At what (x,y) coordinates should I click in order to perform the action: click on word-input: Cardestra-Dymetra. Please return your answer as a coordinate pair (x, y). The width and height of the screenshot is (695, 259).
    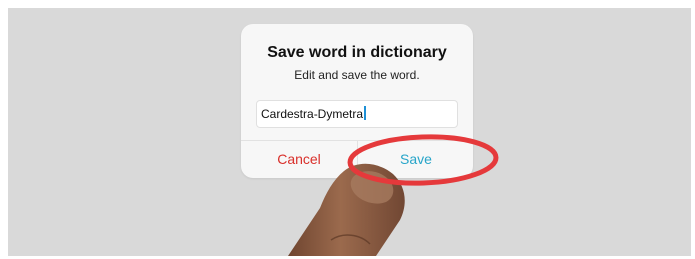
    Looking at the image, I should click on (357, 114).